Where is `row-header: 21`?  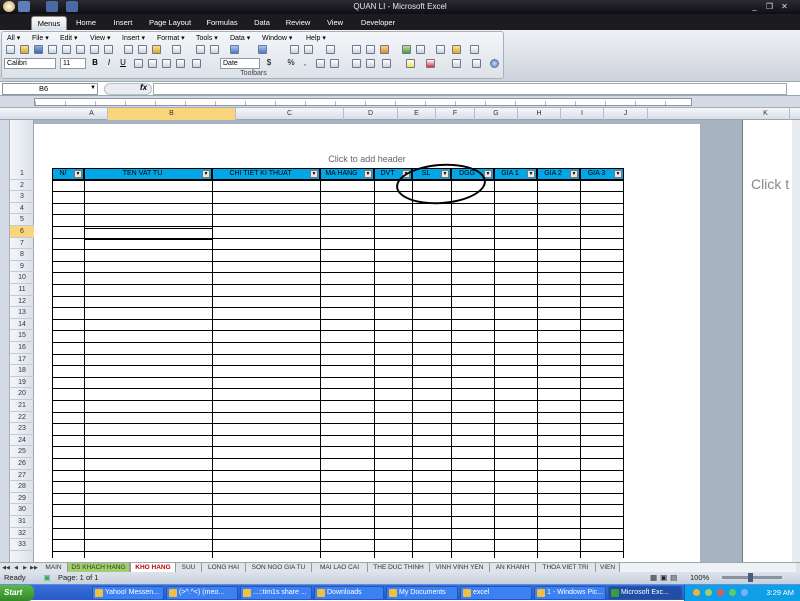
row-header: 21 is located at coordinates (22, 406).